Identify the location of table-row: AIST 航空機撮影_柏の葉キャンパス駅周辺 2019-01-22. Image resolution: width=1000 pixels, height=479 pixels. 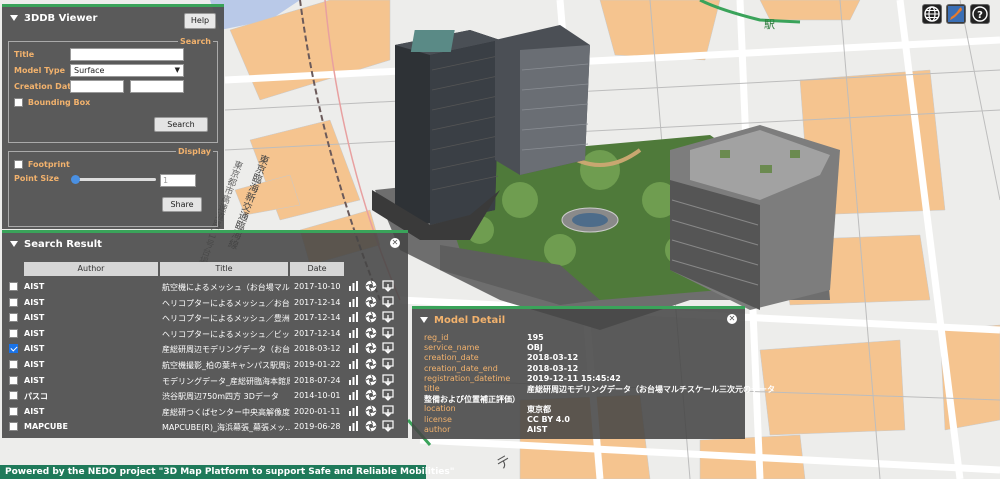
(205, 364).